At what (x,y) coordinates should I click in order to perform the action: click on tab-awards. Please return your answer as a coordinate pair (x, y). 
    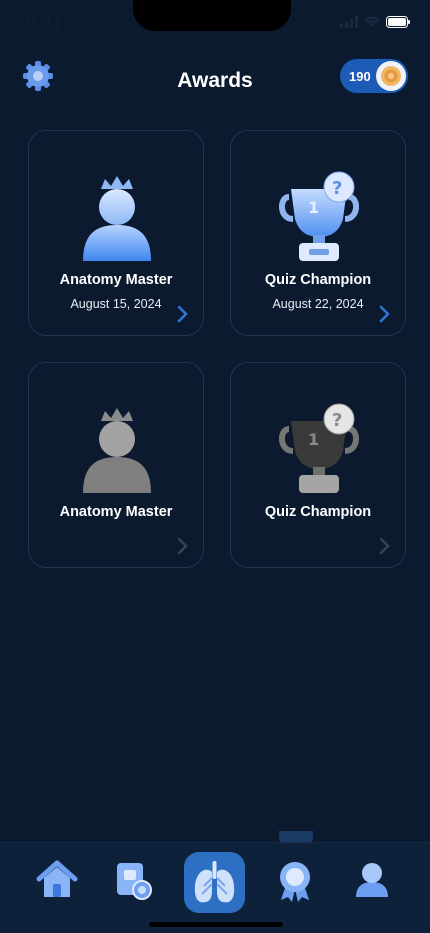
    Looking at the image, I should click on (295, 881).